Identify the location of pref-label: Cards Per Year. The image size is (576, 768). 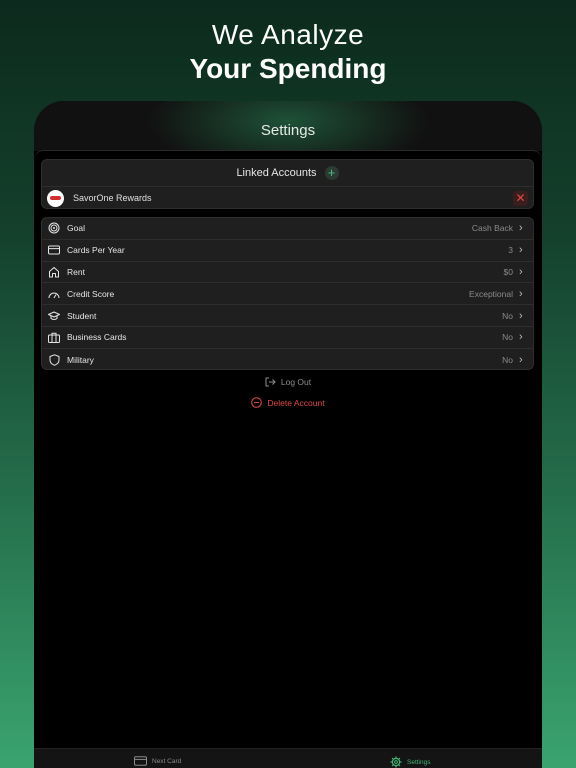
(96, 250).